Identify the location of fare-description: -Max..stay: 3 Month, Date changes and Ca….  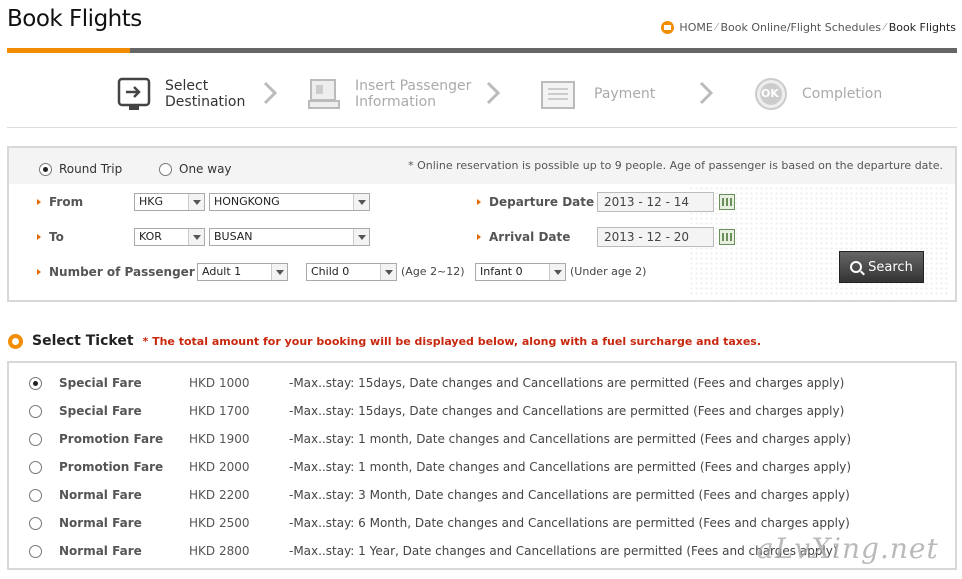
(569, 495).